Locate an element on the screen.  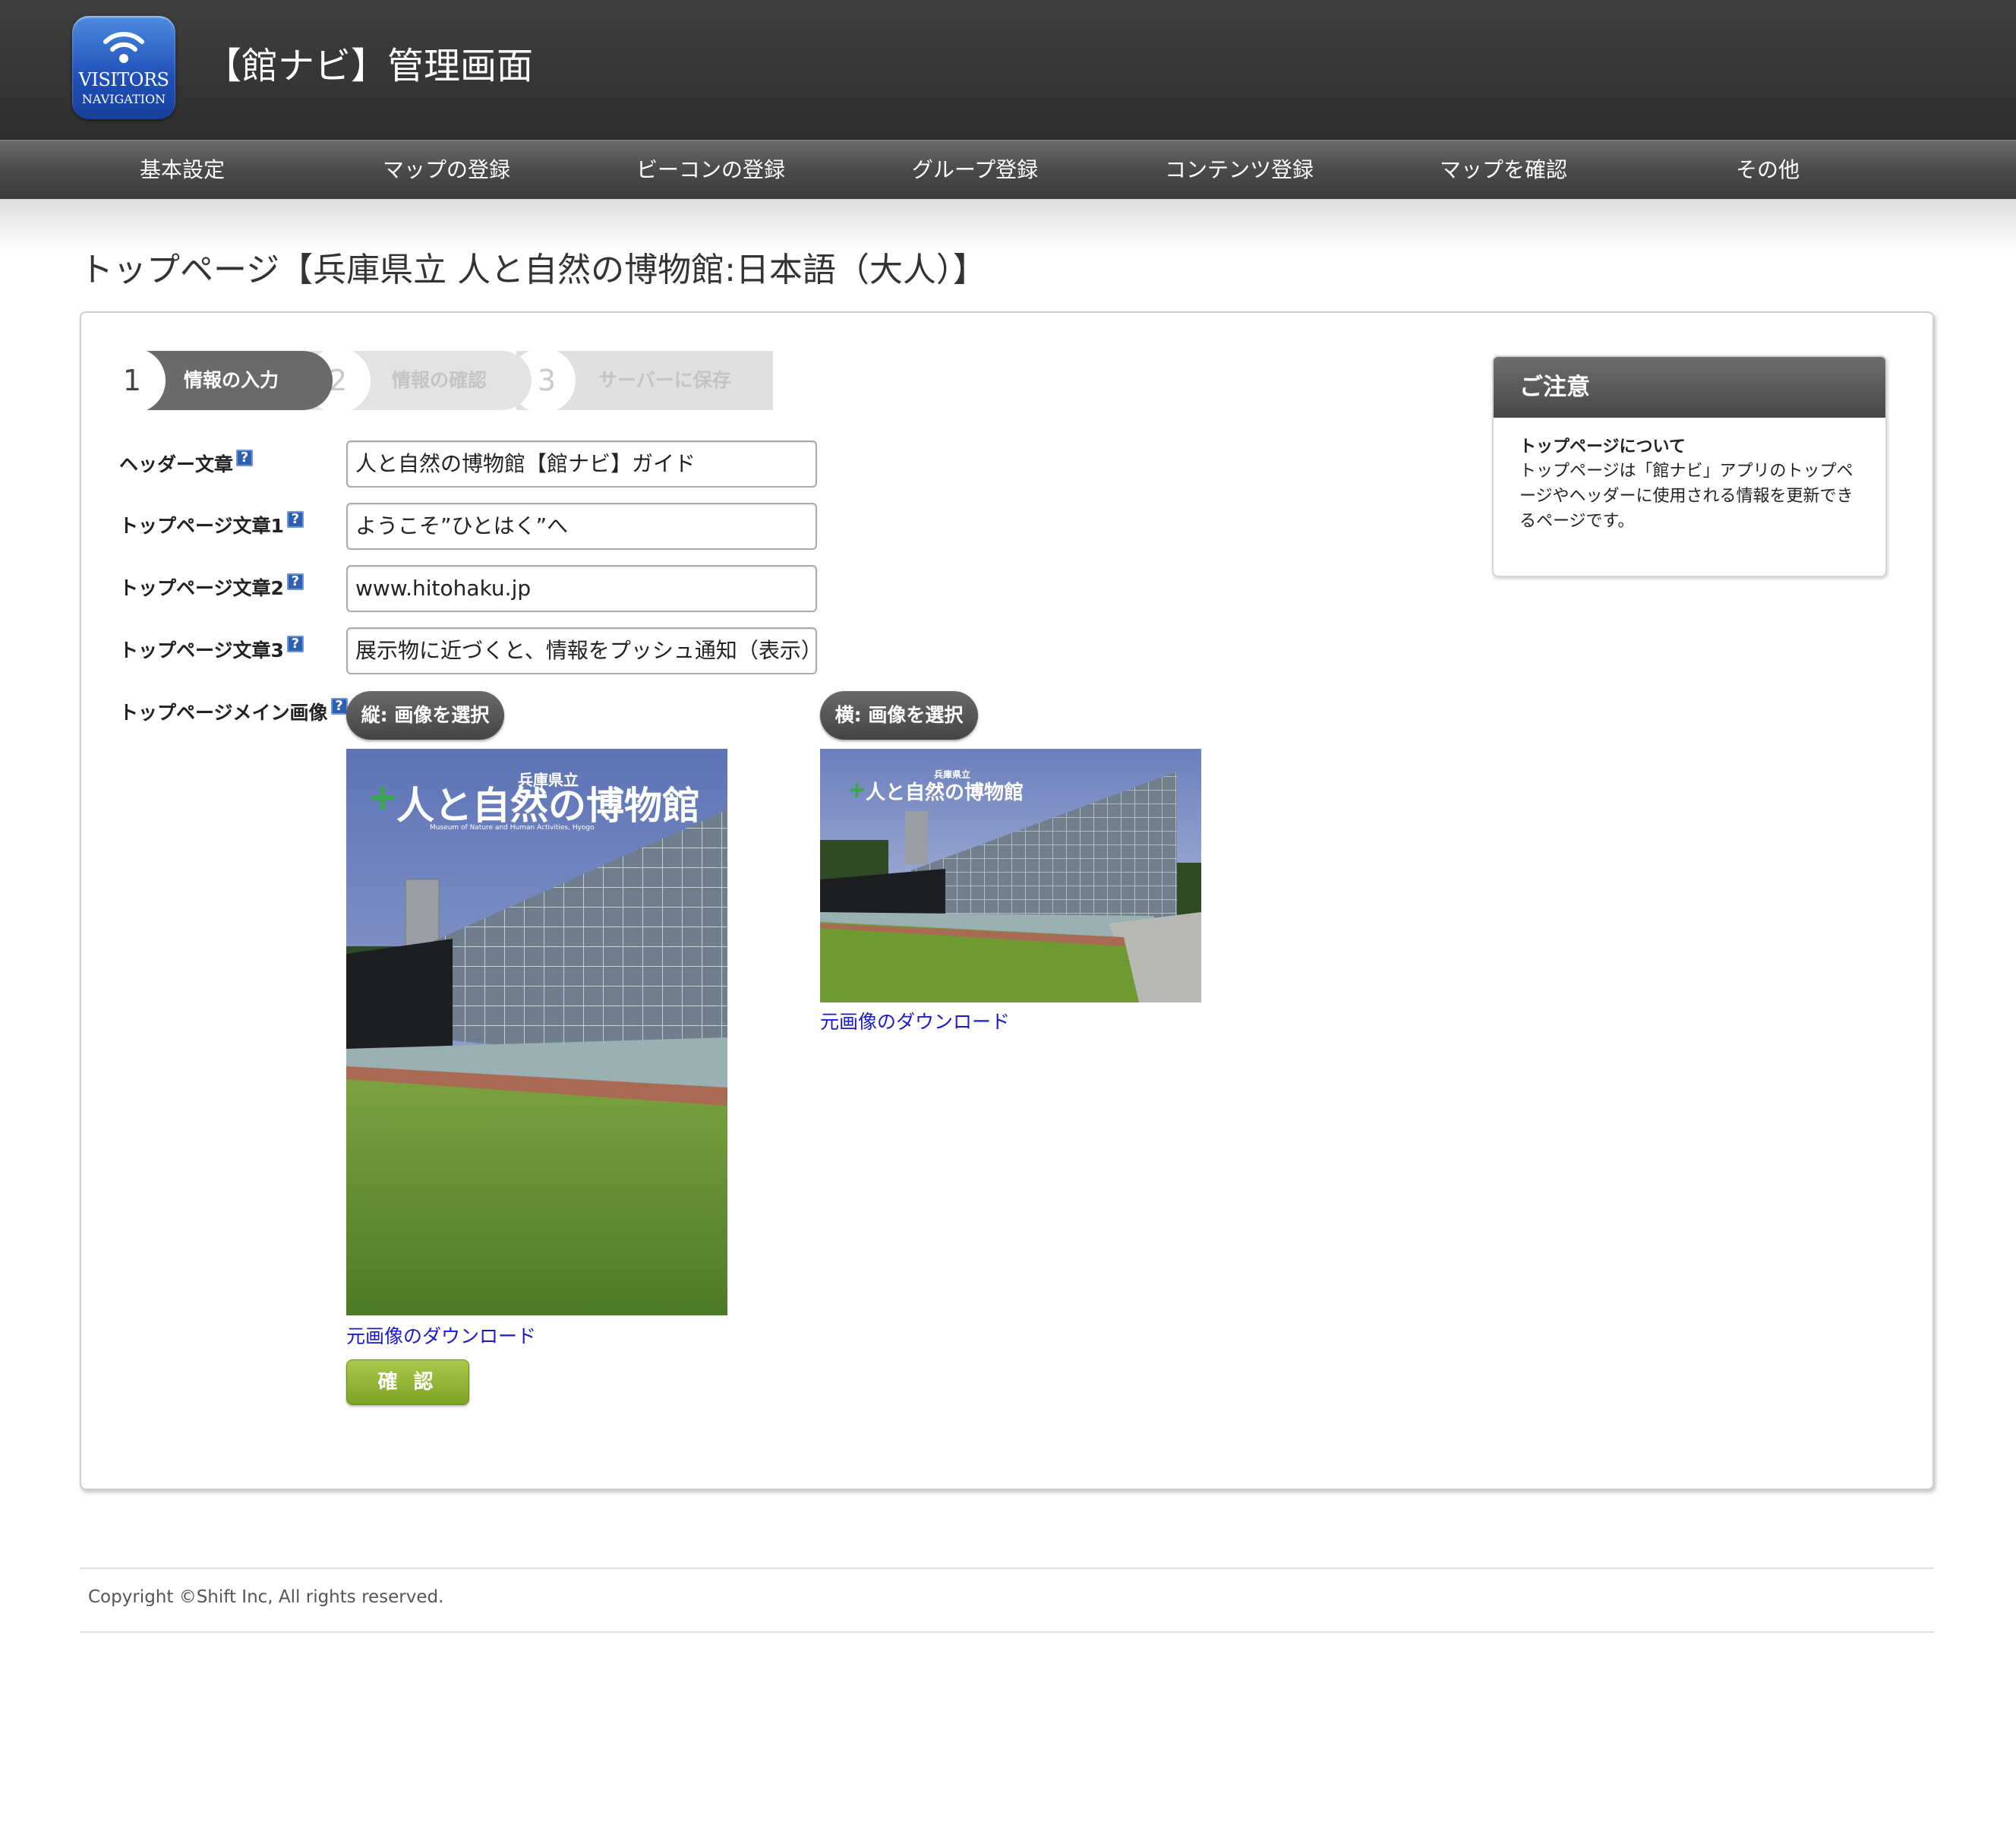
nav-item-beacon-register: ビーコンの登録 is located at coordinates (711, 170).